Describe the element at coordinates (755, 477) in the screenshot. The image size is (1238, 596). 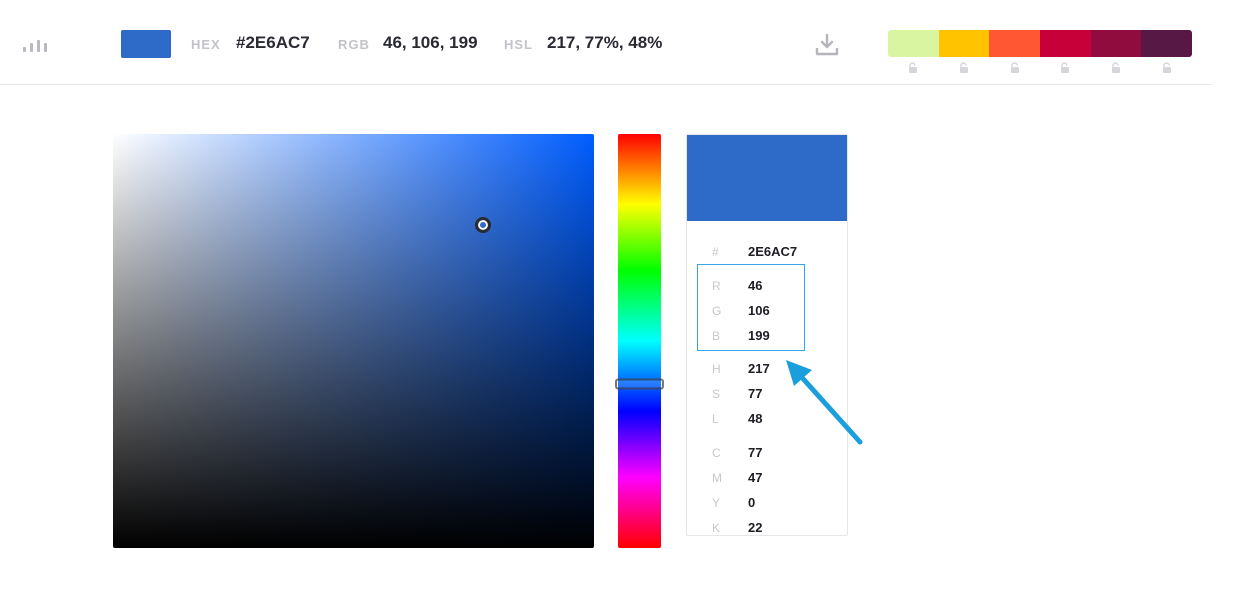
I see `detail-value: 47` at that location.